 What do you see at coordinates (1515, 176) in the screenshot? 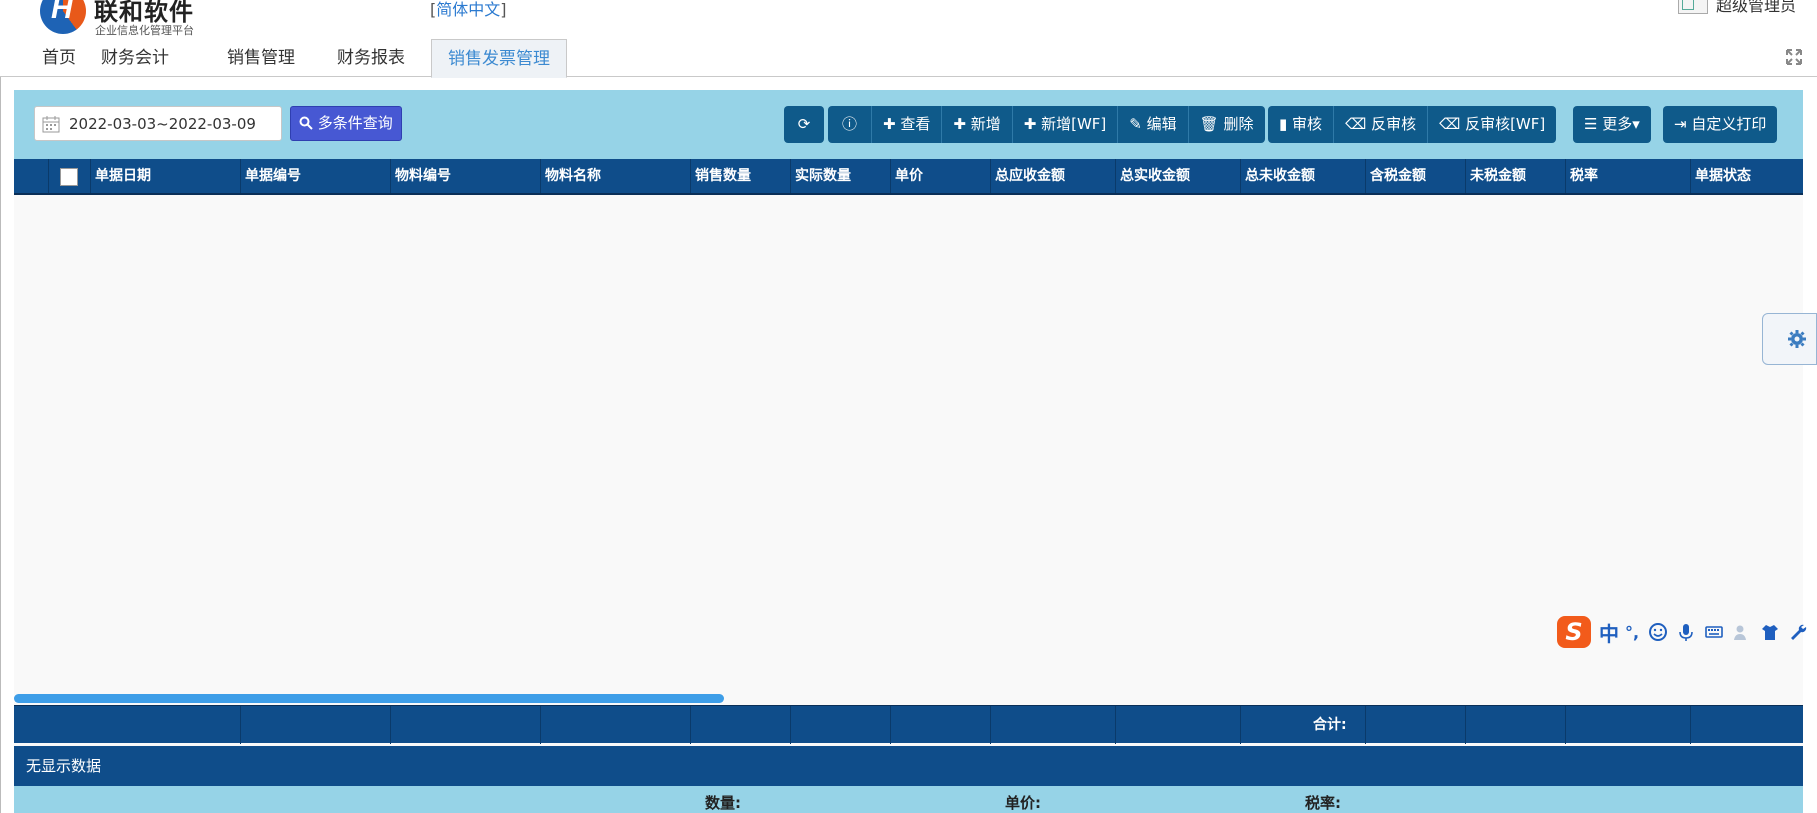
I see `column-header: 未税金额` at bounding box center [1515, 176].